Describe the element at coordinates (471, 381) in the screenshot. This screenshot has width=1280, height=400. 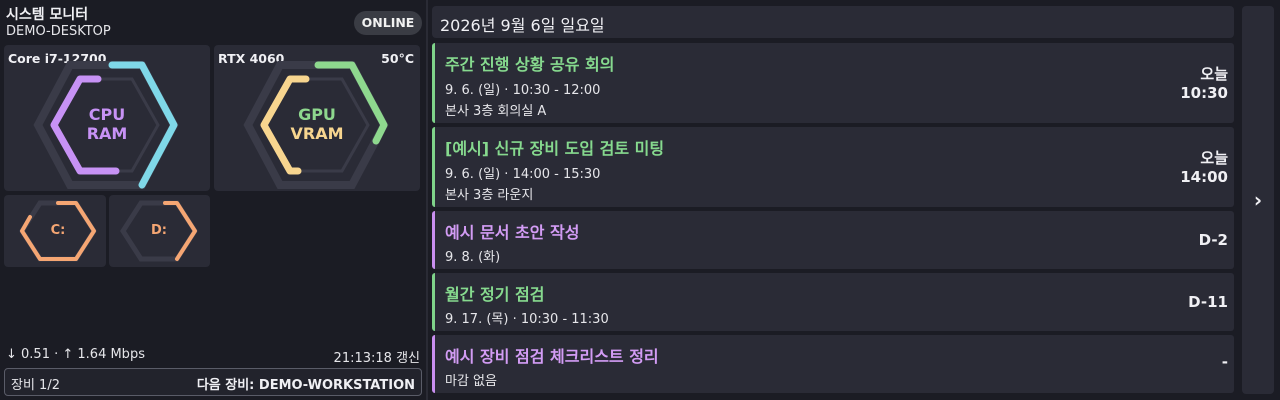
I see `event-deadline: 마감 없음` at that location.